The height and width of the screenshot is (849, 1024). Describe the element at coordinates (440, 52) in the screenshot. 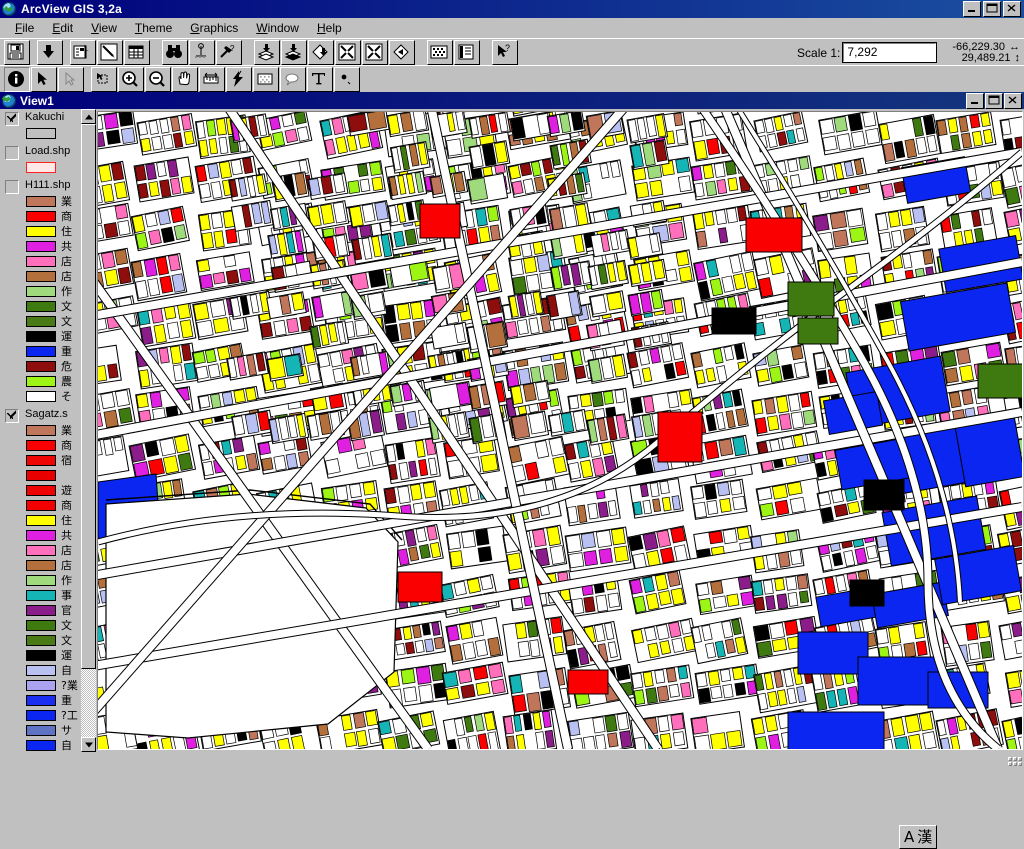

I see `select-features-button` at that location.